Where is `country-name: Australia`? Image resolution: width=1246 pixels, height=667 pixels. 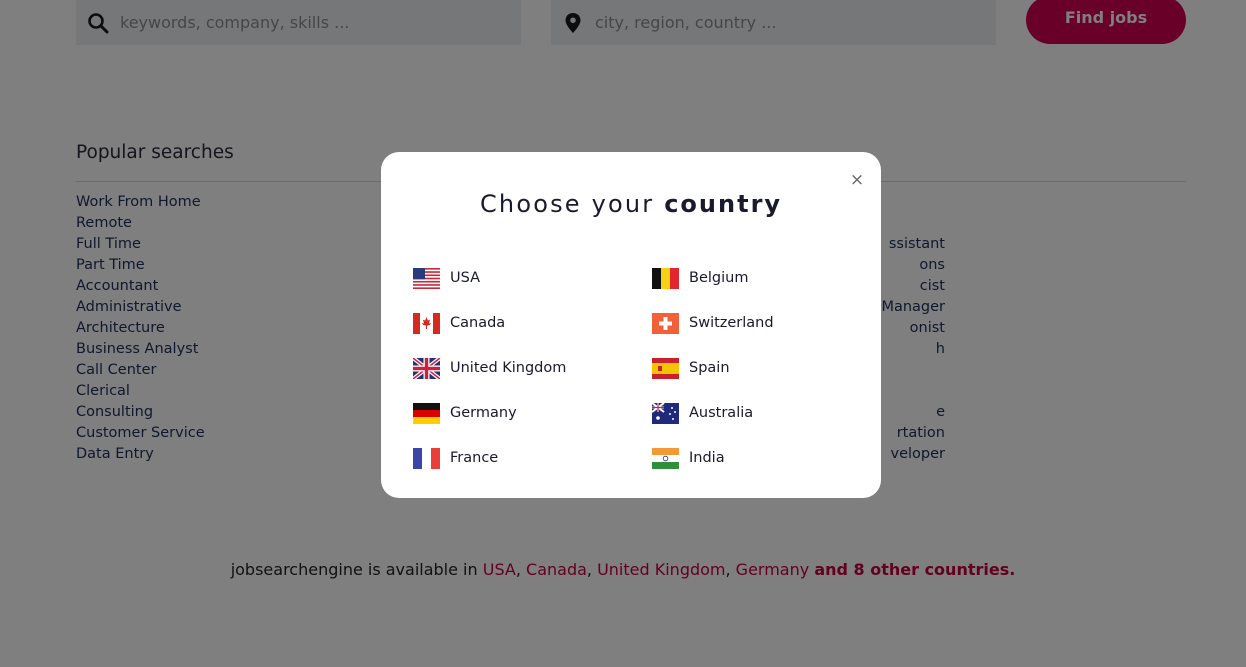 country-name: Australia is located at coordinates (721, 413).